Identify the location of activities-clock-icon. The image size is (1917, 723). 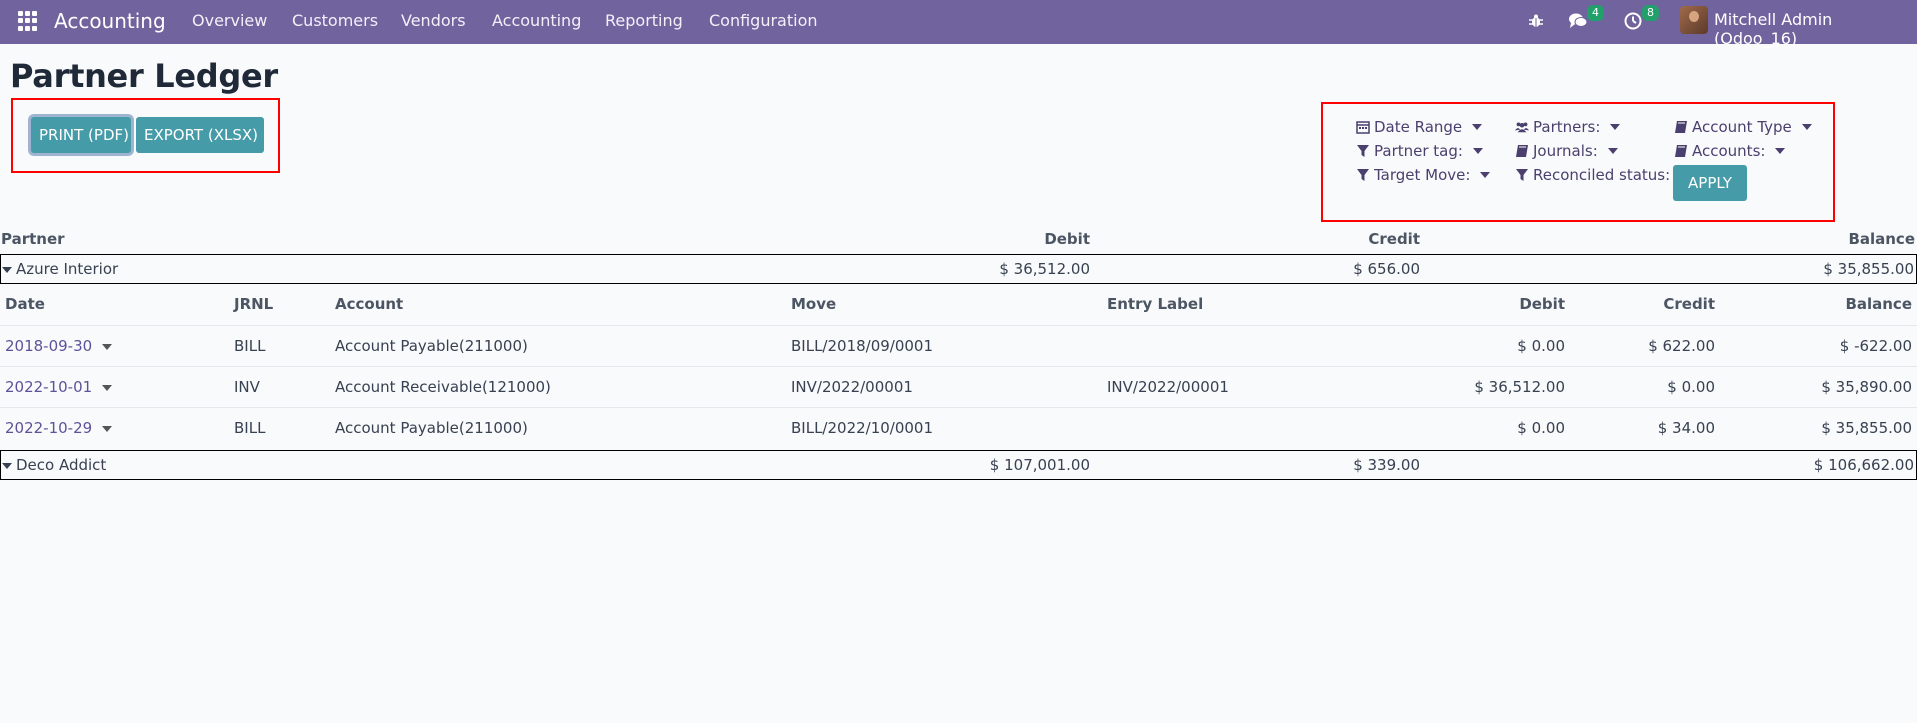
(1633, 21).